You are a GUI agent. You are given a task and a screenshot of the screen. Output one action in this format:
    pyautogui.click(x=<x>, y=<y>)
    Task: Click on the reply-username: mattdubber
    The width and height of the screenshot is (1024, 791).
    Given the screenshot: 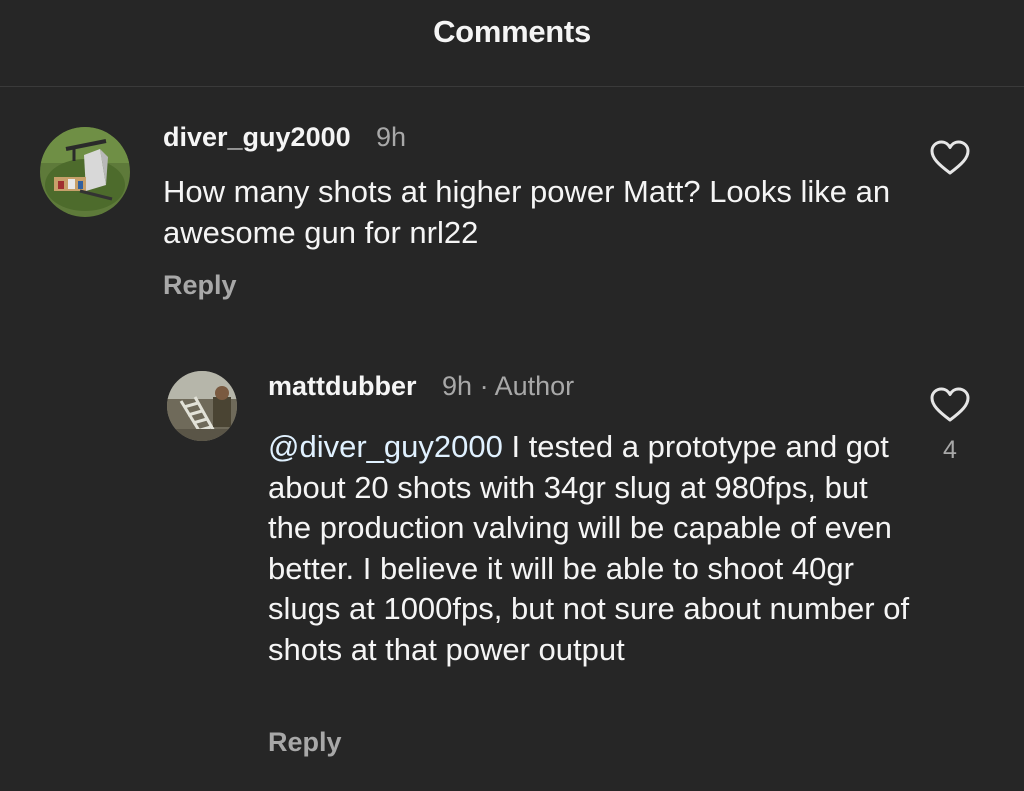 What is the action you would take?
    pyautogui.click(x=342, y=386)
    